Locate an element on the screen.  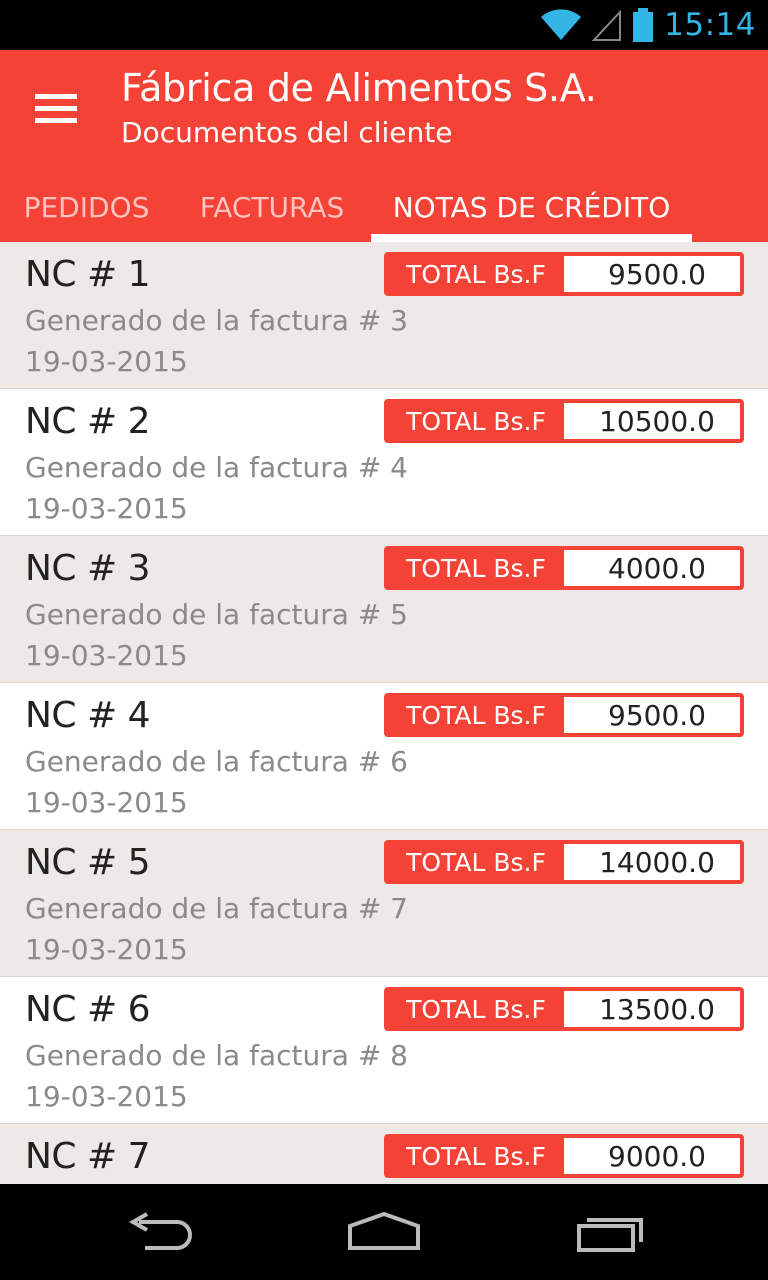
hamburger-menu-icon is located at coordinates (56, 108).